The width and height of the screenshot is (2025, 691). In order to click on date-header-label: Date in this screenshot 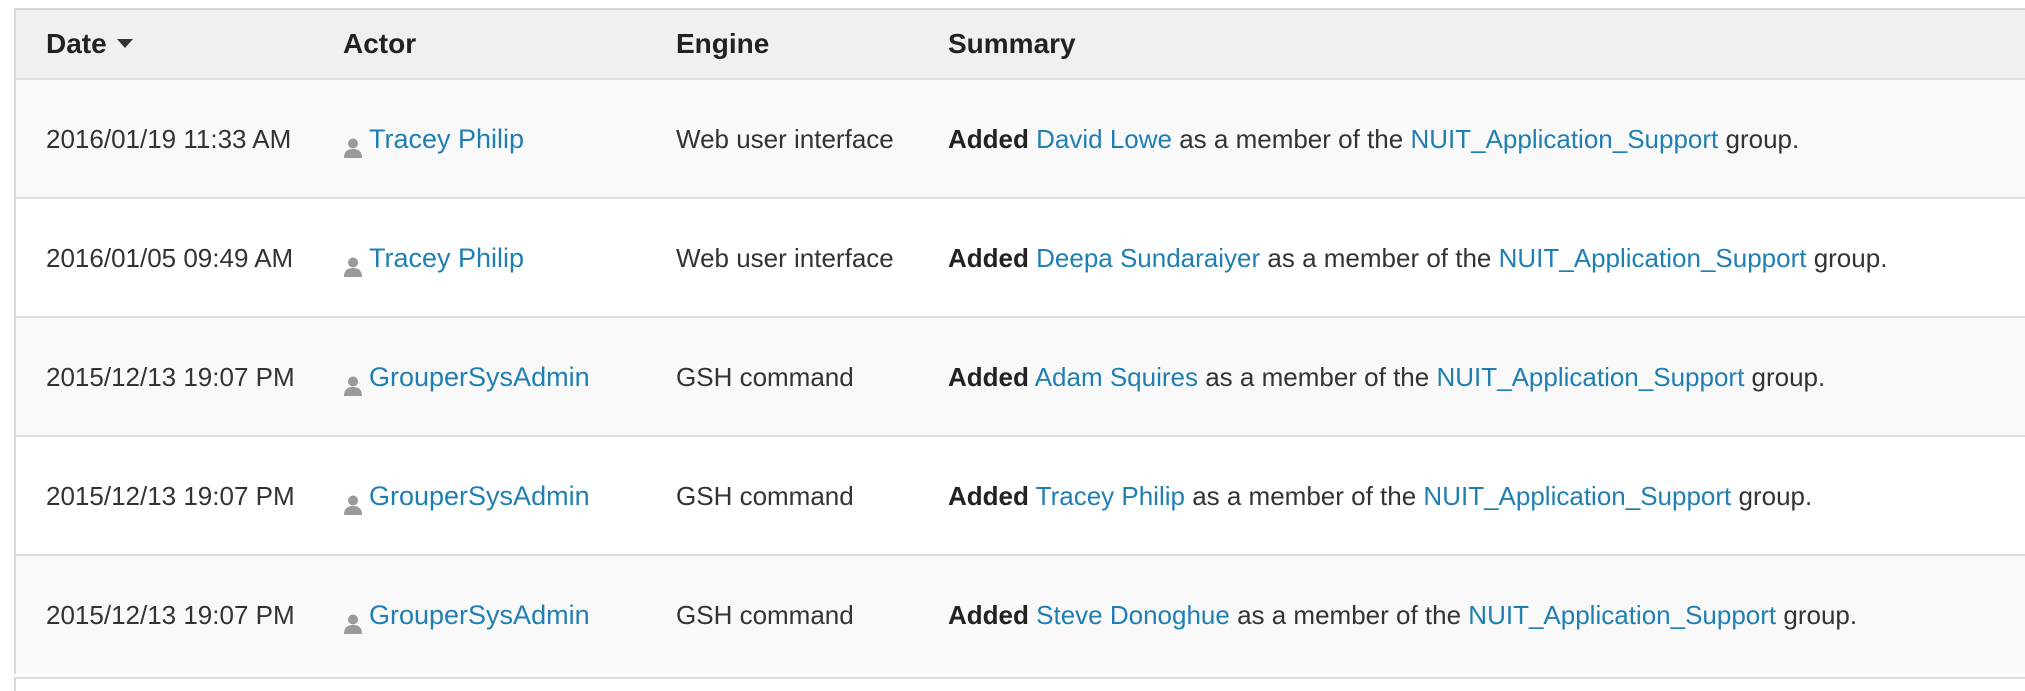, I will do `click(76, 43)`.